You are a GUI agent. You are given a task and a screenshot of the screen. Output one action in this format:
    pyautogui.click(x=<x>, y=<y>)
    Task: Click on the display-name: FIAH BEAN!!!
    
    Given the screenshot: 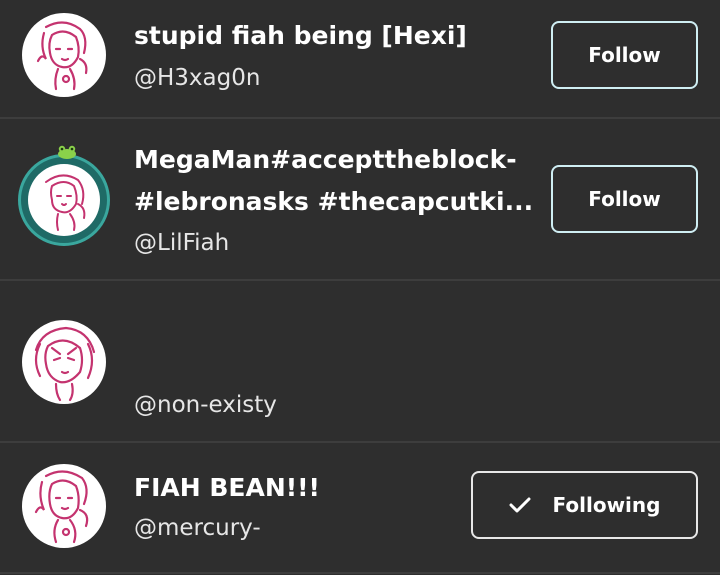 What is the action you would take?
    pyautogui.click(x=227, y=487)
    